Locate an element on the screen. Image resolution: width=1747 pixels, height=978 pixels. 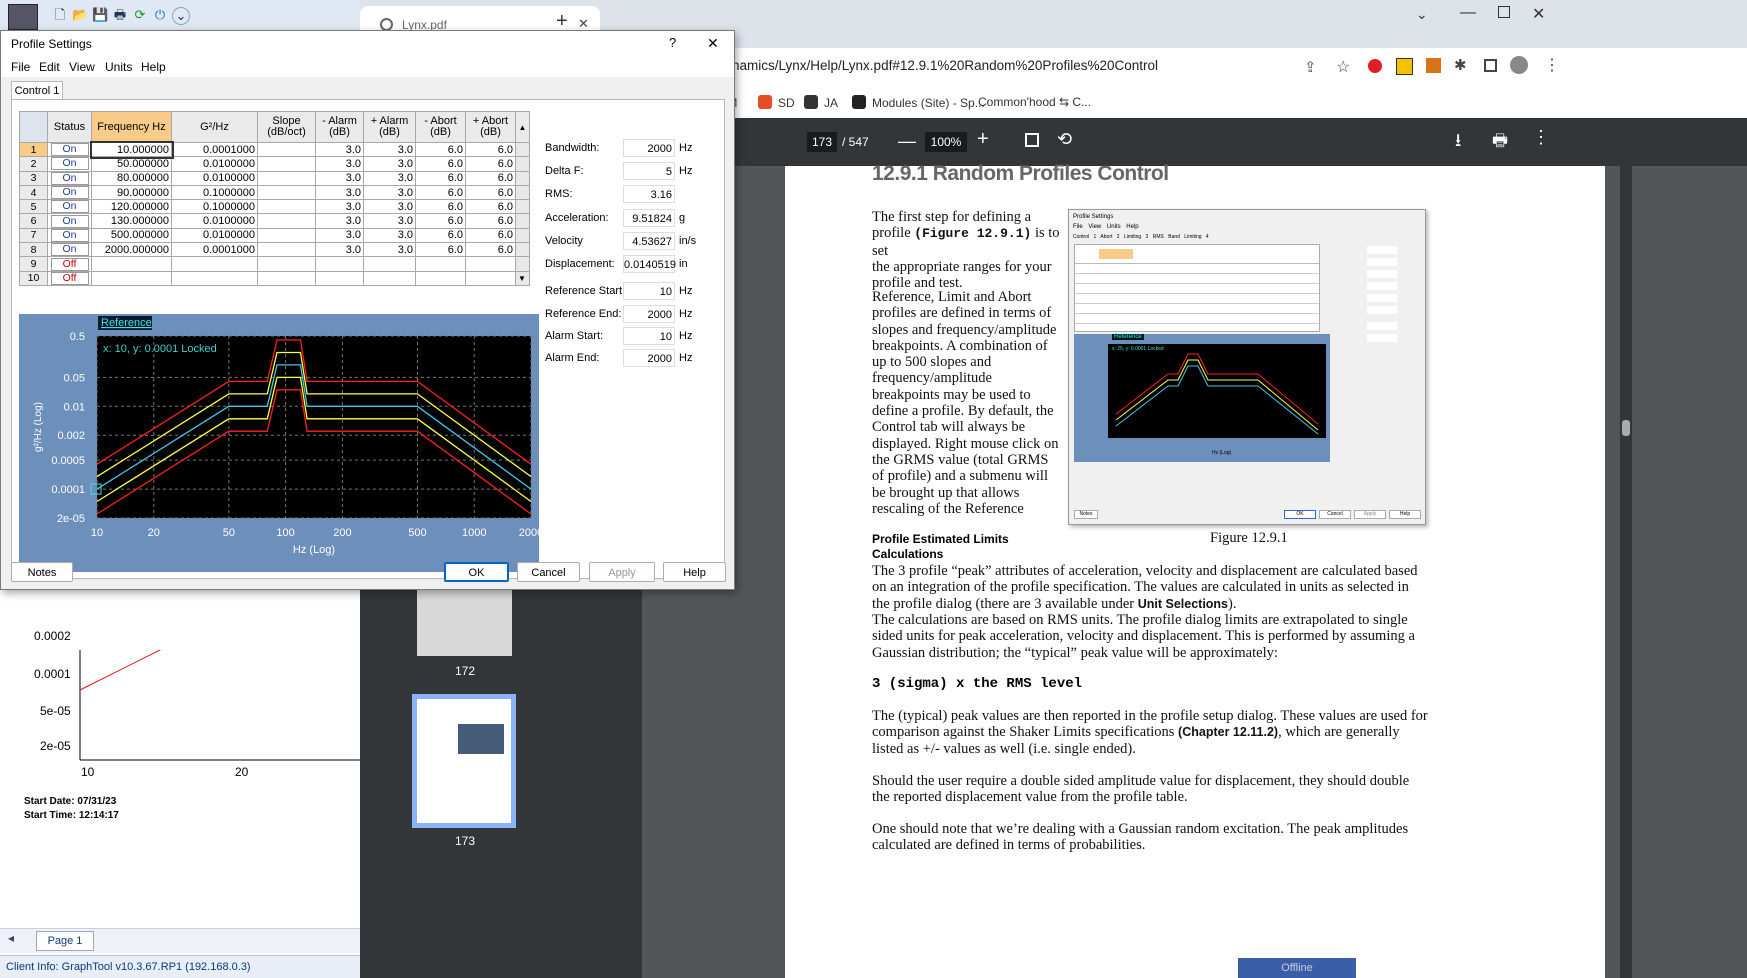
row-number: 6 is located at coordinates (33, 221).